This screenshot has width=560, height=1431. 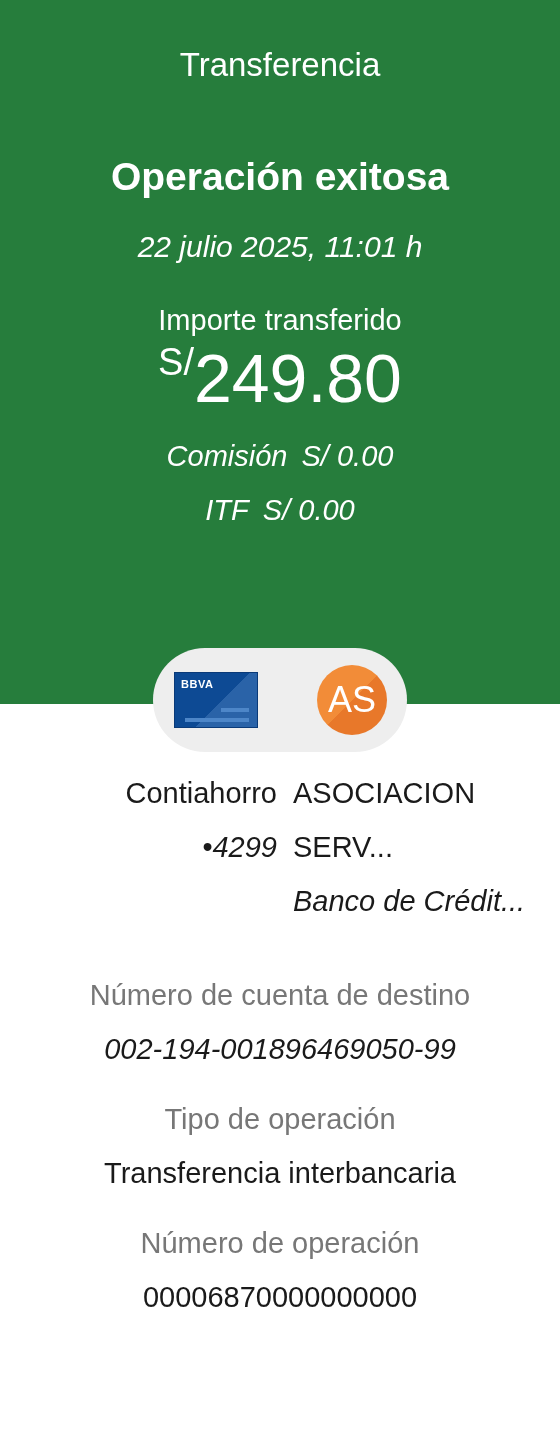 I want to click on account-type: Contiahorro, so click(x=201, y=793).